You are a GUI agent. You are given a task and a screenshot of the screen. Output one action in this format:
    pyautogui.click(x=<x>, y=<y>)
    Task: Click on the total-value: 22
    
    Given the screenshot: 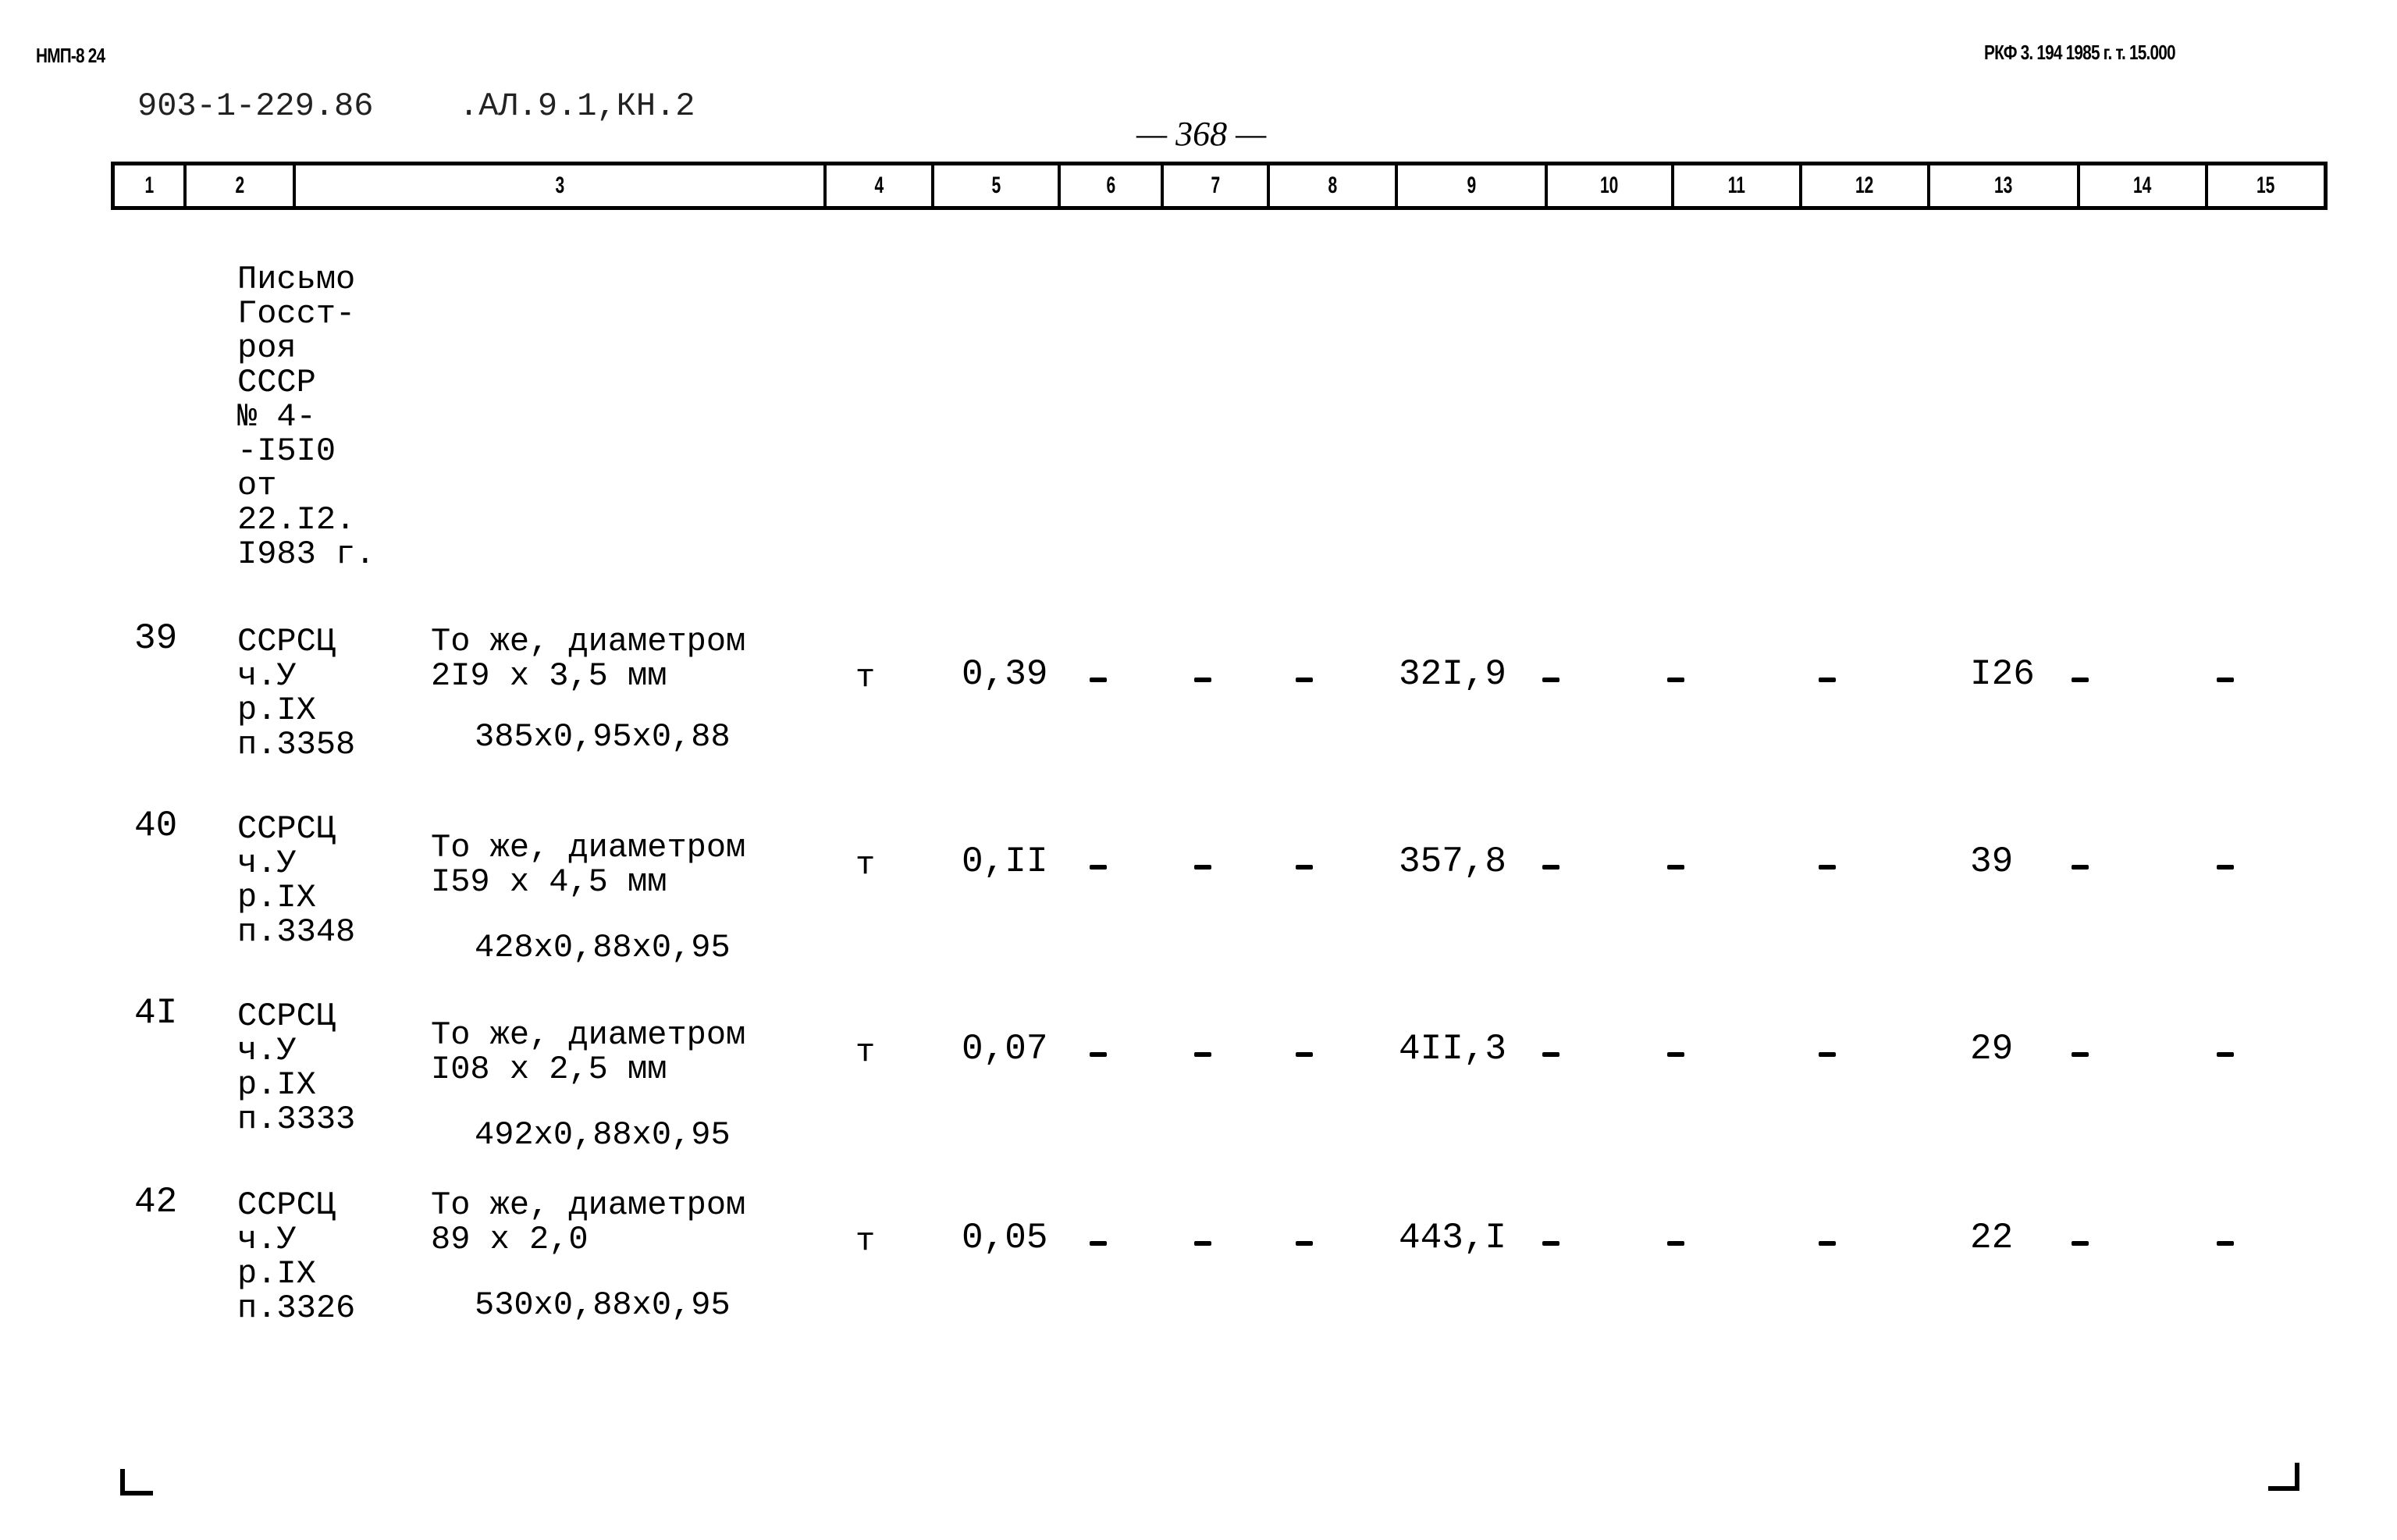 What is the action you would take?
    pyautogui.click(x=1992, y=1238)
    